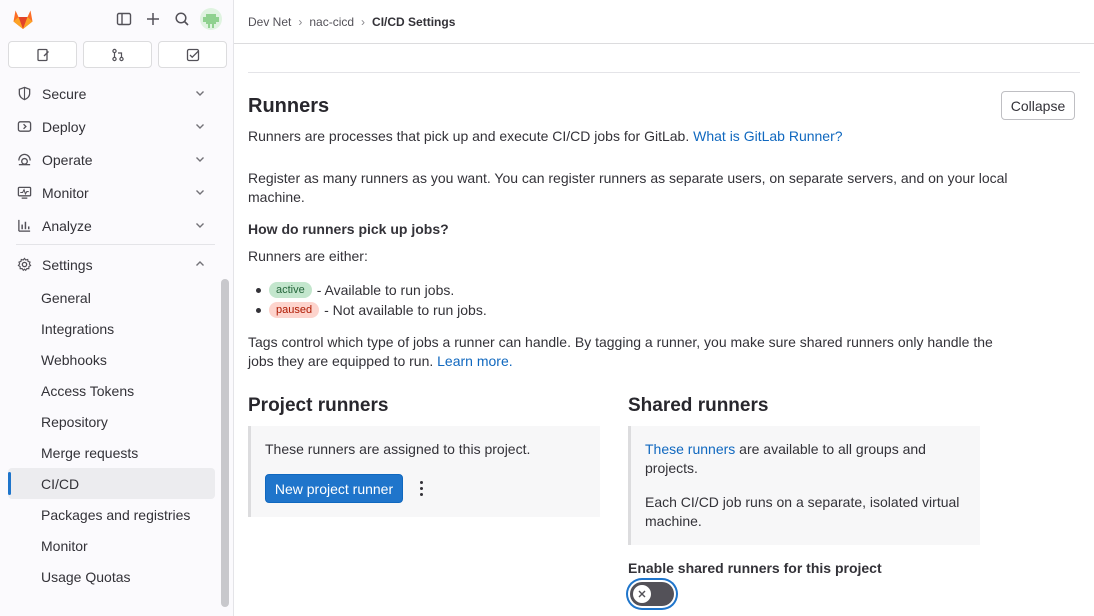 The image size is (1094, 616). Describe the element at coordinates (421, 488) in the screenshot. I see `more-actions-icon` at that location.